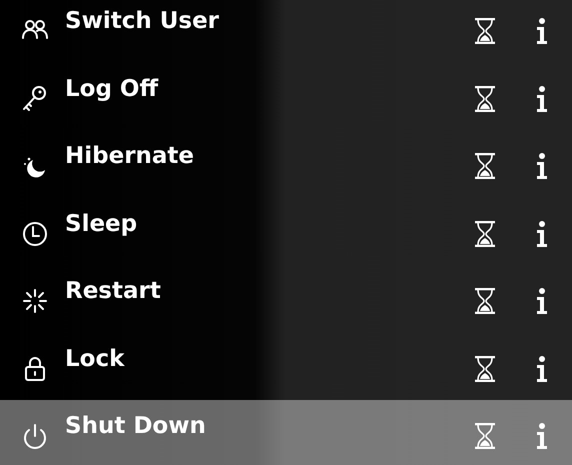 The height and width of the screenshot is (465, 572). I want to click on menu-item: Sleep, so click(101, 223).